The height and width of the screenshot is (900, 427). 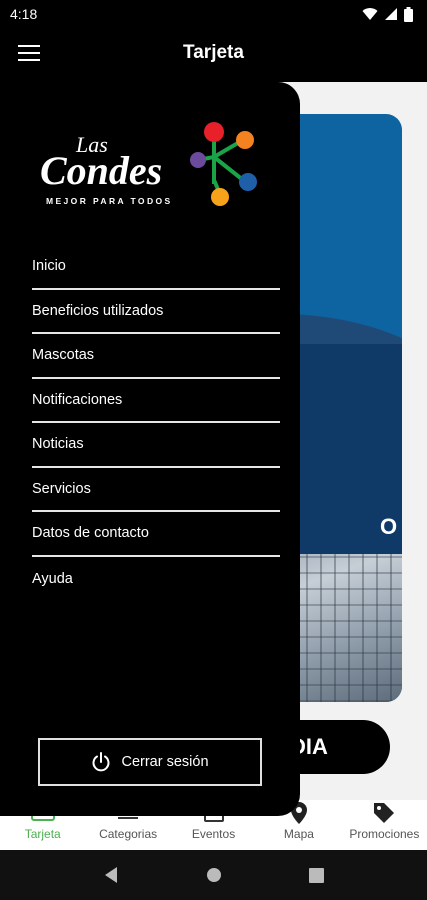 What do you see at coordinates (408, 14) in the screenshot?
I see `battery-icon` at bounding box center [408, 14].